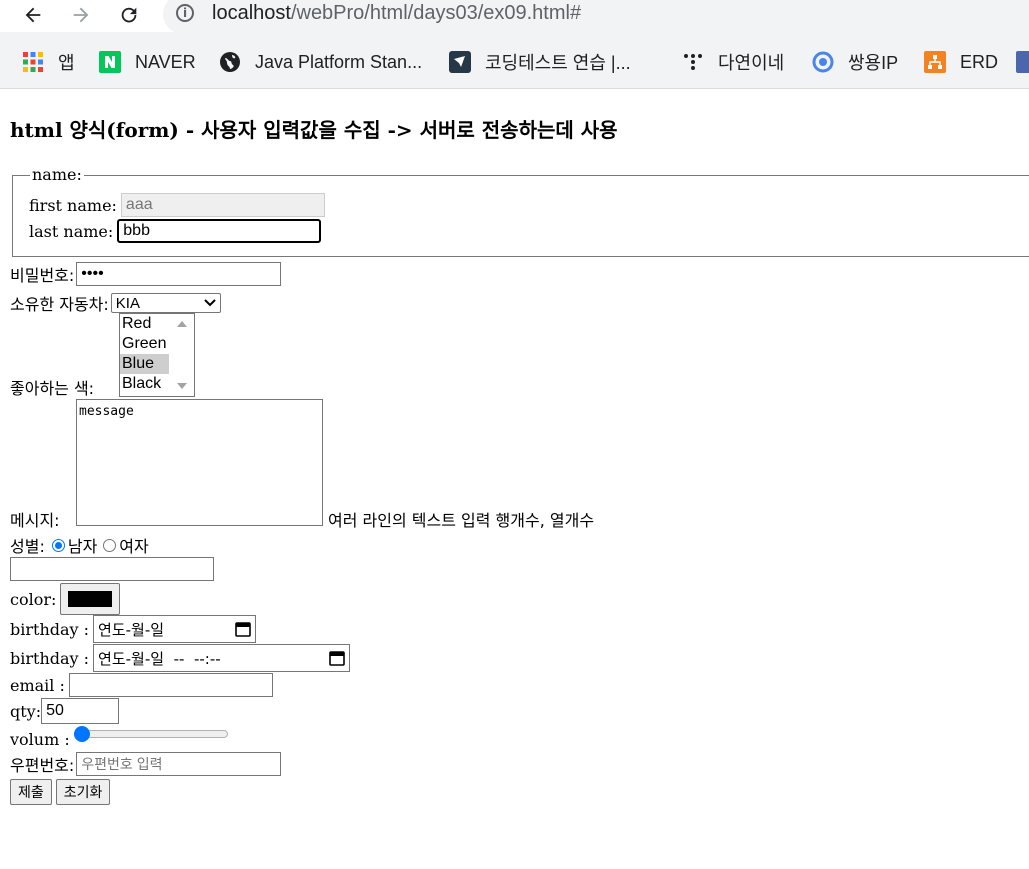  Describe the element at coordinates (185, 13) in the screenshot. I see `info-icon: i` at that location.